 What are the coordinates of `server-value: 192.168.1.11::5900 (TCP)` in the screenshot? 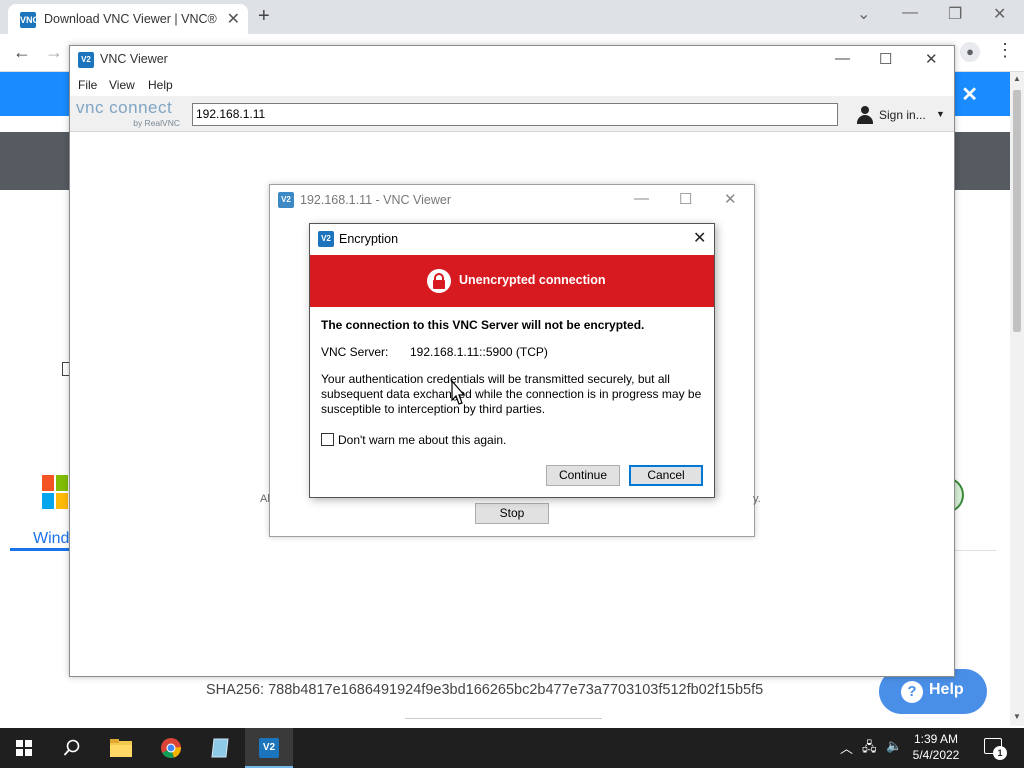 It's located at (479, 352).